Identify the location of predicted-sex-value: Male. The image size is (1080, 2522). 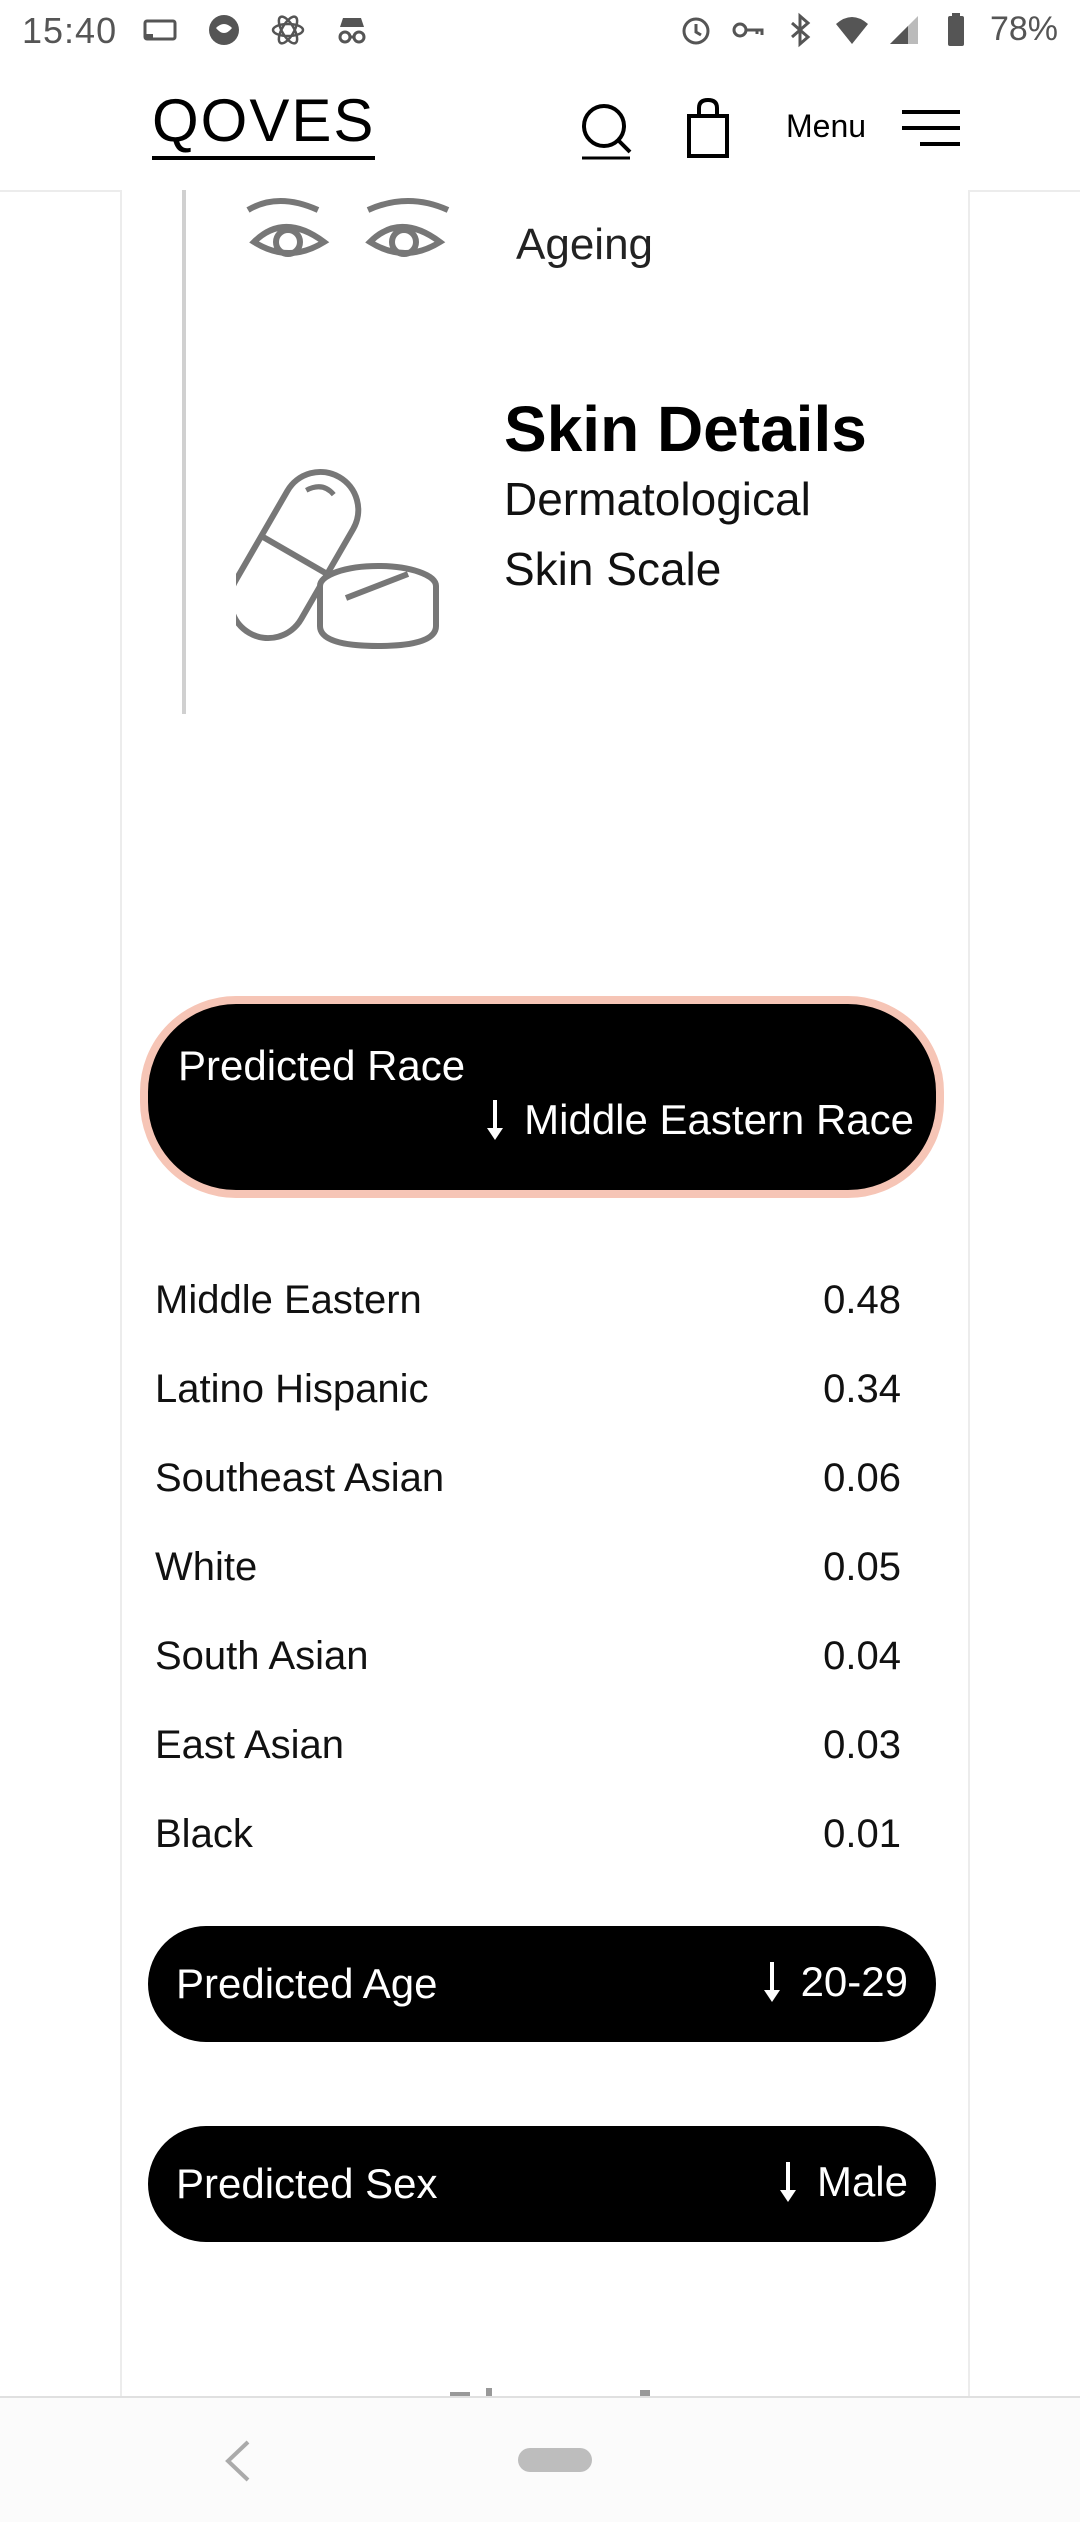
(862, 2181).